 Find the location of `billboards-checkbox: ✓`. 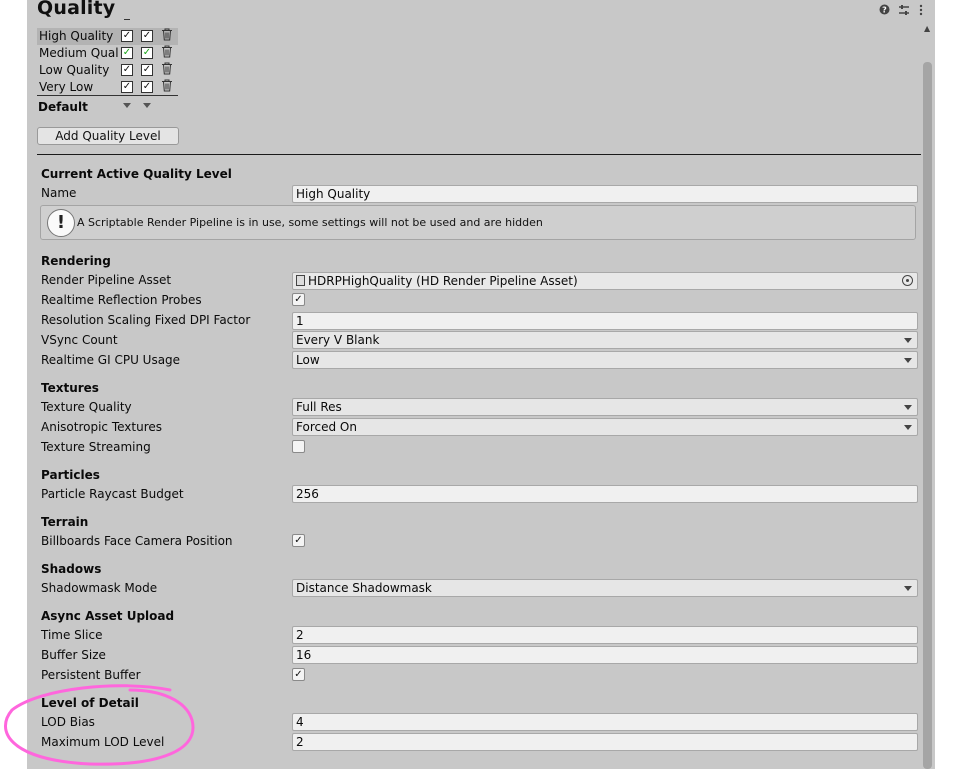

billboards-checkbox: ✓ is located at coordinates (298, 540).